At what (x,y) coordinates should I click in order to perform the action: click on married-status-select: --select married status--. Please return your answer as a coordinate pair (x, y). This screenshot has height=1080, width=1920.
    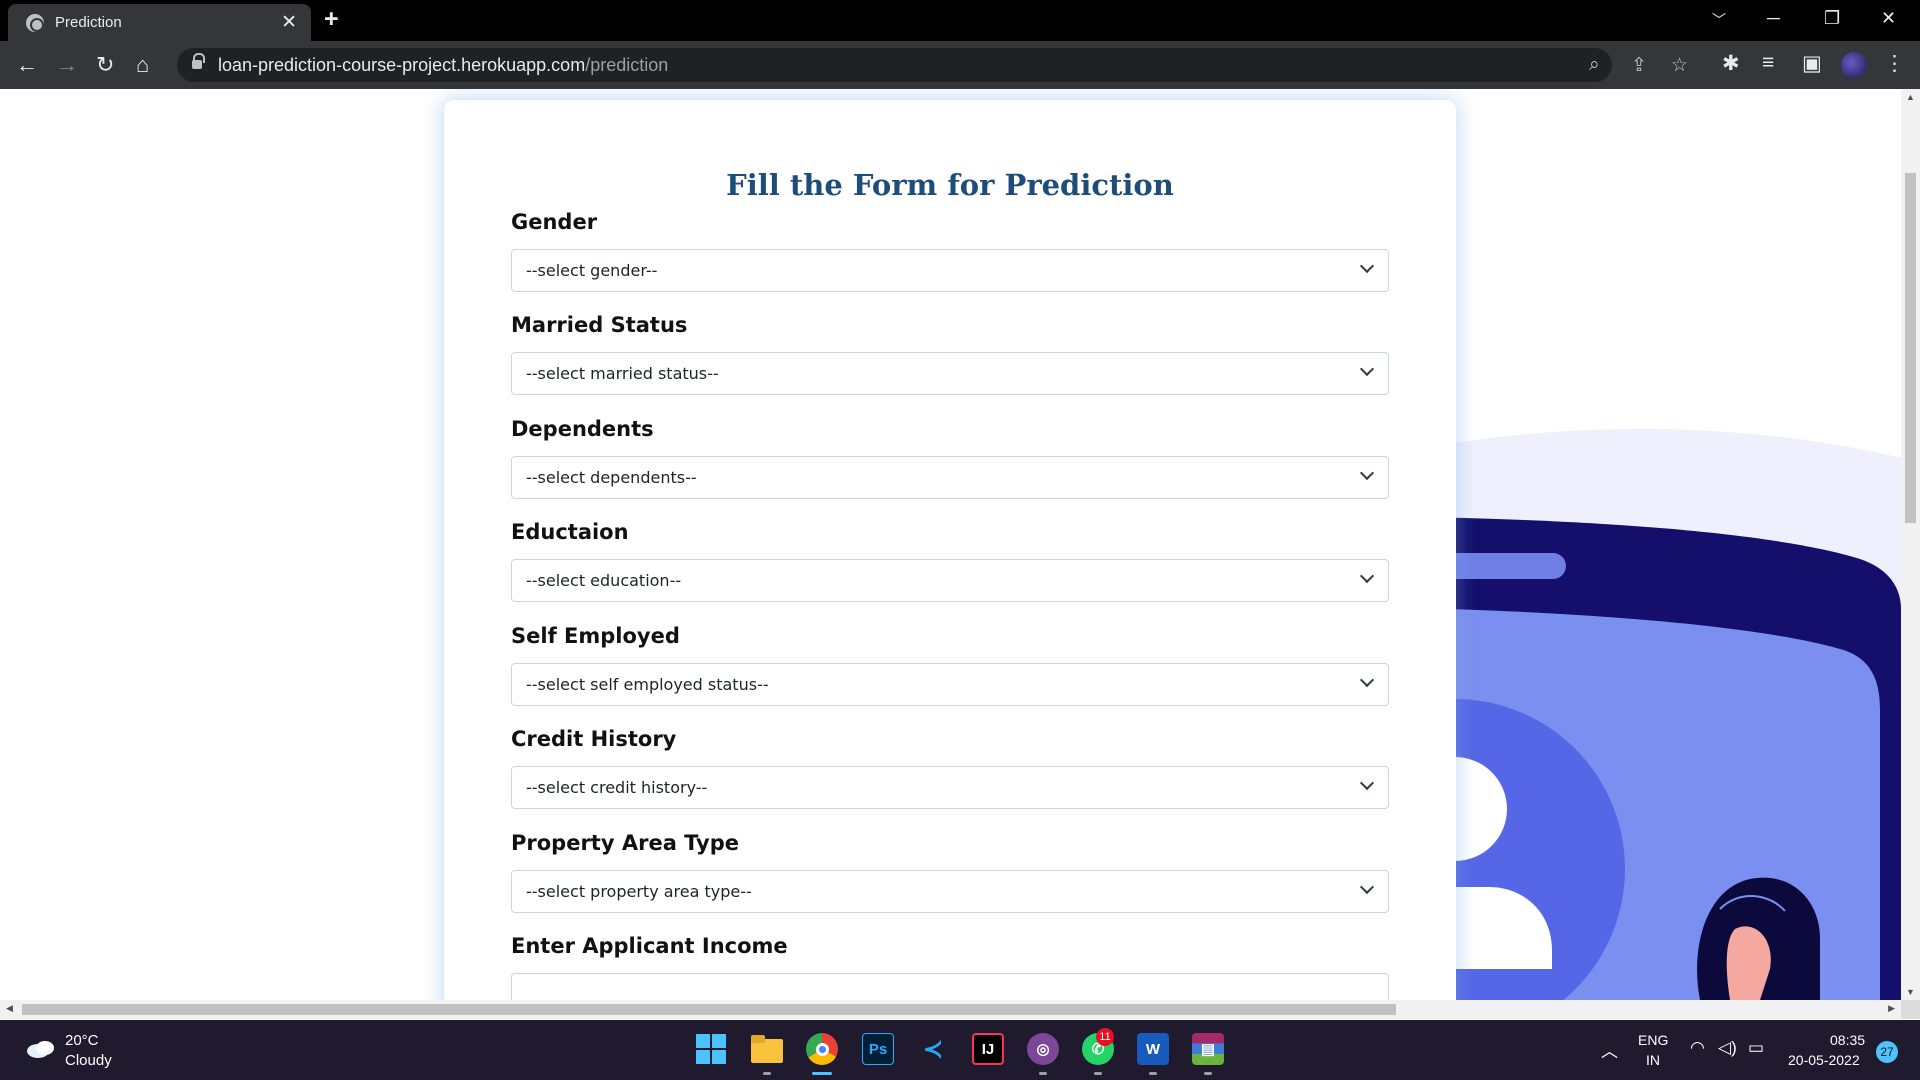
    Looking at the image, I should click on (950, 373).